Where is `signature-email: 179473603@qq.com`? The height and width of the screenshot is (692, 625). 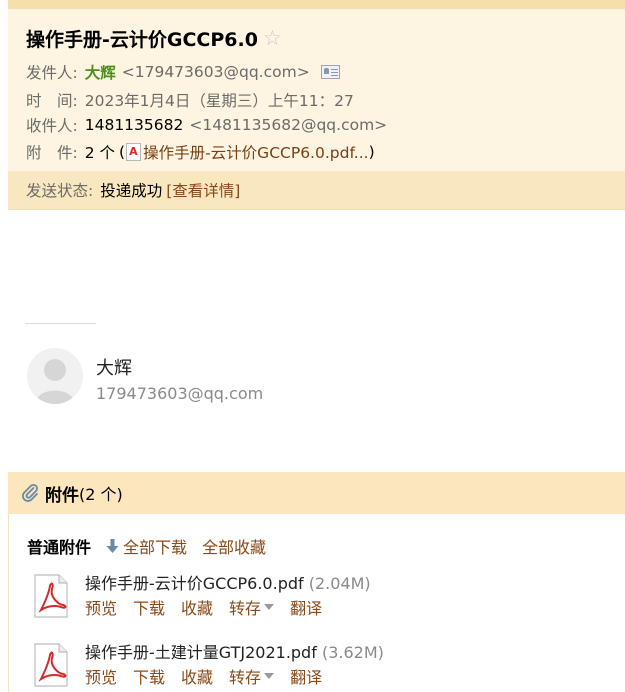
signature-email: 179473603@qq.com is located at coordinates (180, 393).